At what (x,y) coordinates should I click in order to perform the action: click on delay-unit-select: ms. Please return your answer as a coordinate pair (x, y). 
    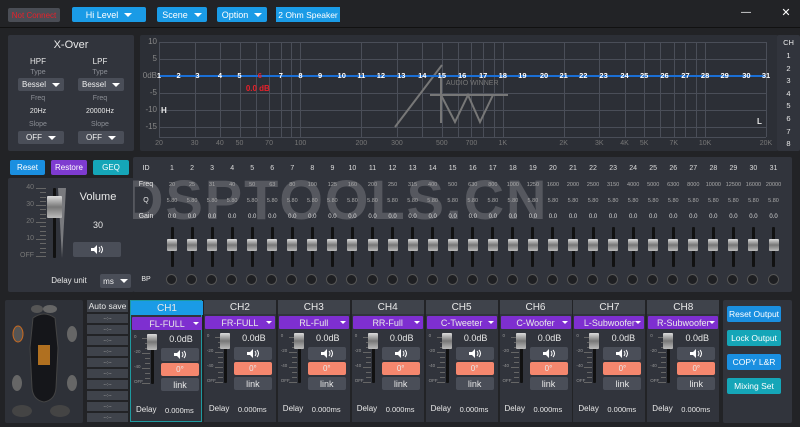
    Looking at the image, I should click on (115, 281).